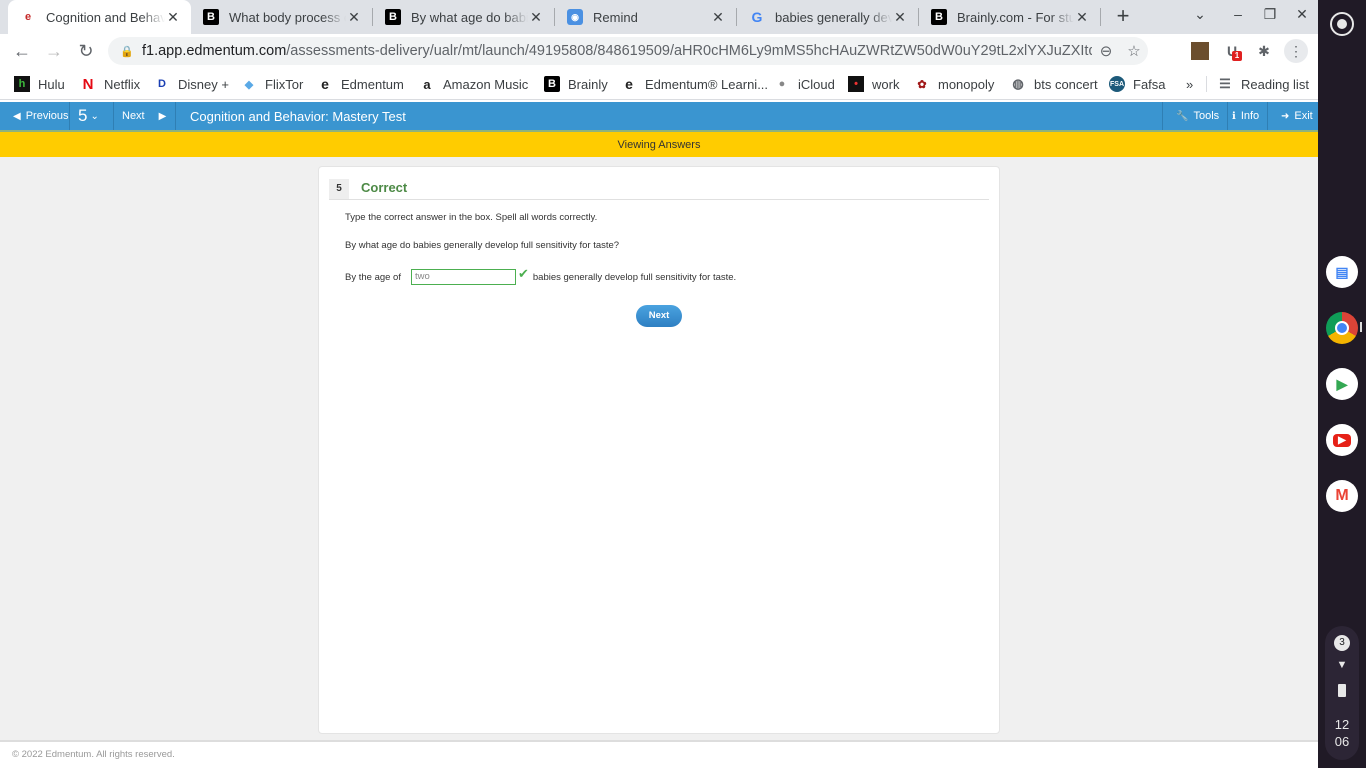  I want to click on tab-cognition: e Cognition and Behavior: Mastery Test ✕, so click(99, 17).